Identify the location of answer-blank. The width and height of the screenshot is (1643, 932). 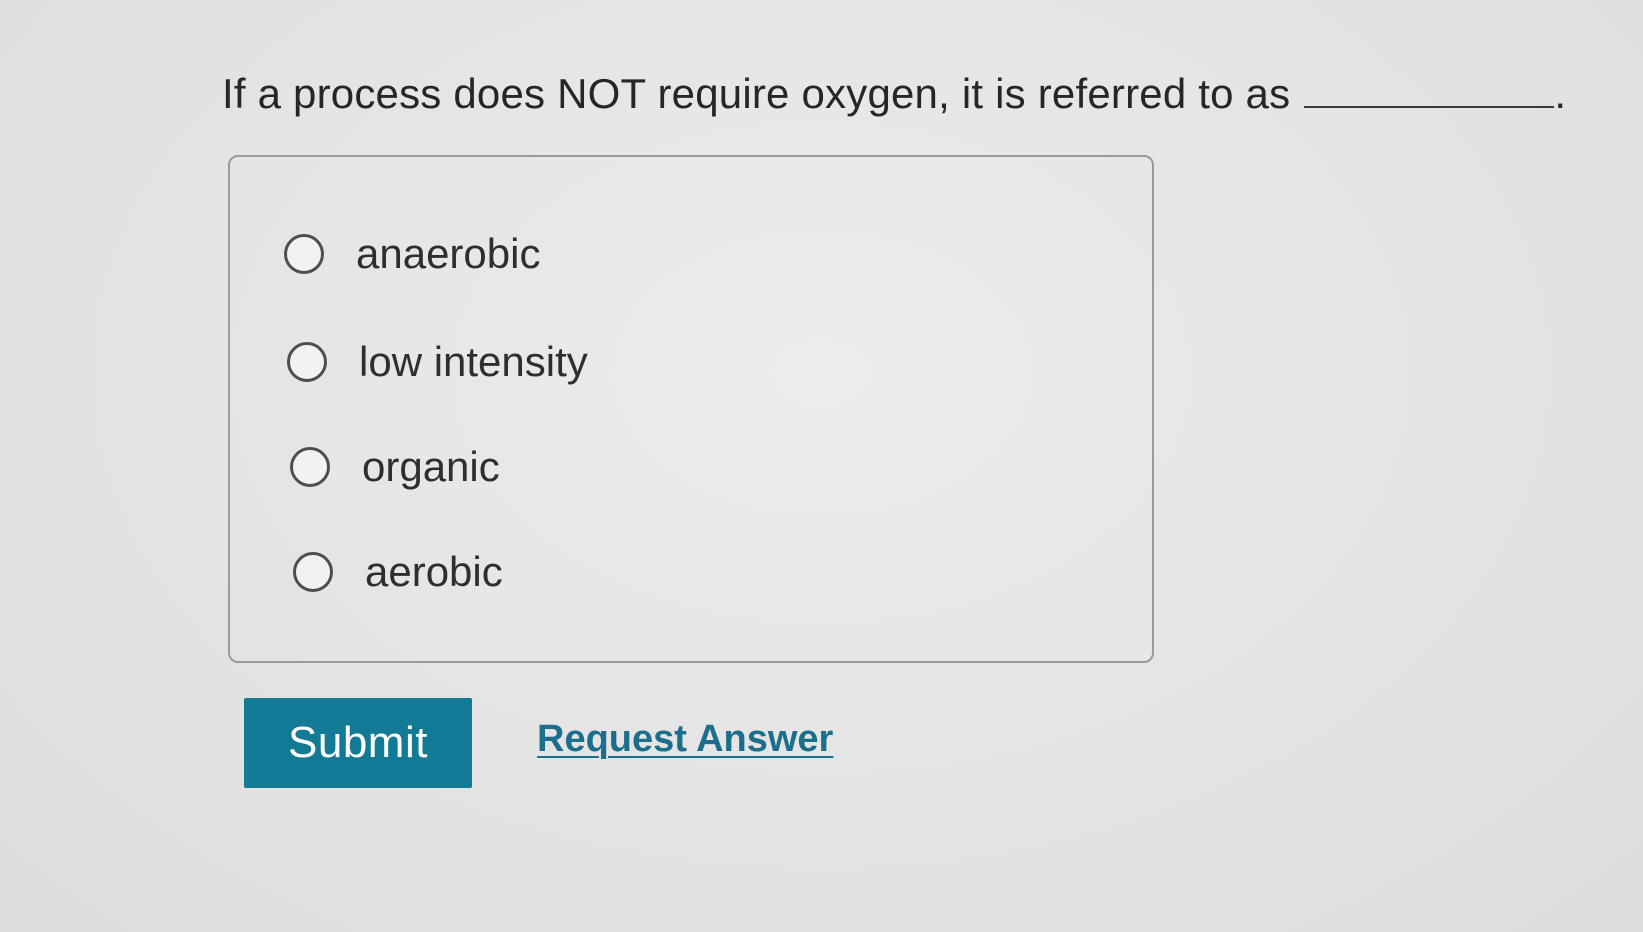
(1429, 87).